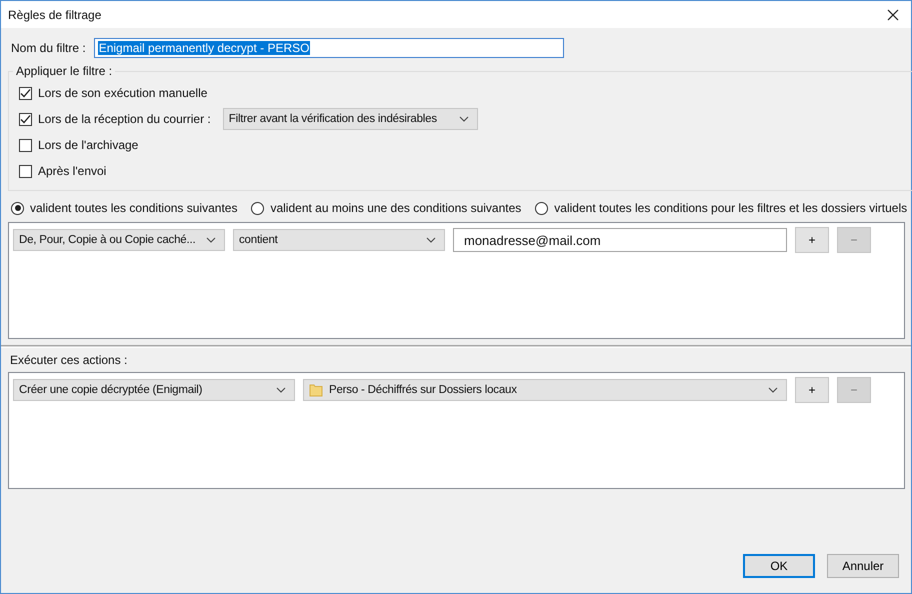 Image resolution: width=912 pixels, height=594 pixels. What do you see at coordinates (316, 390) in the screenshot?
I see `folder-icon` at bounding box center [316, 390].